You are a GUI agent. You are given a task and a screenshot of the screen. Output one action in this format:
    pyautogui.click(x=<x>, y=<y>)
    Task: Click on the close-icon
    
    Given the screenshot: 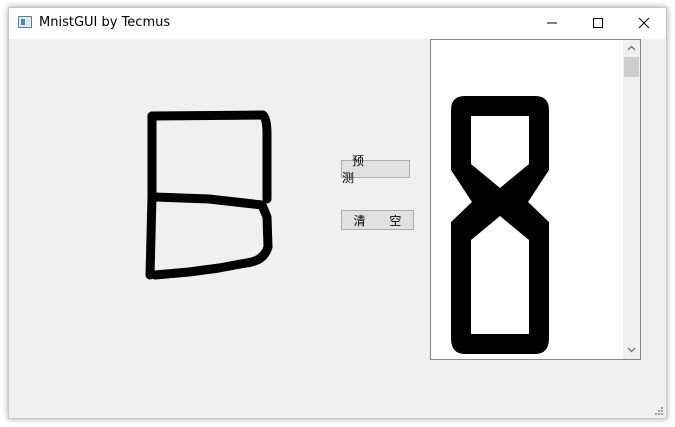 What is the action you would take?
    pyautogui.click(x=644, y=23)
    